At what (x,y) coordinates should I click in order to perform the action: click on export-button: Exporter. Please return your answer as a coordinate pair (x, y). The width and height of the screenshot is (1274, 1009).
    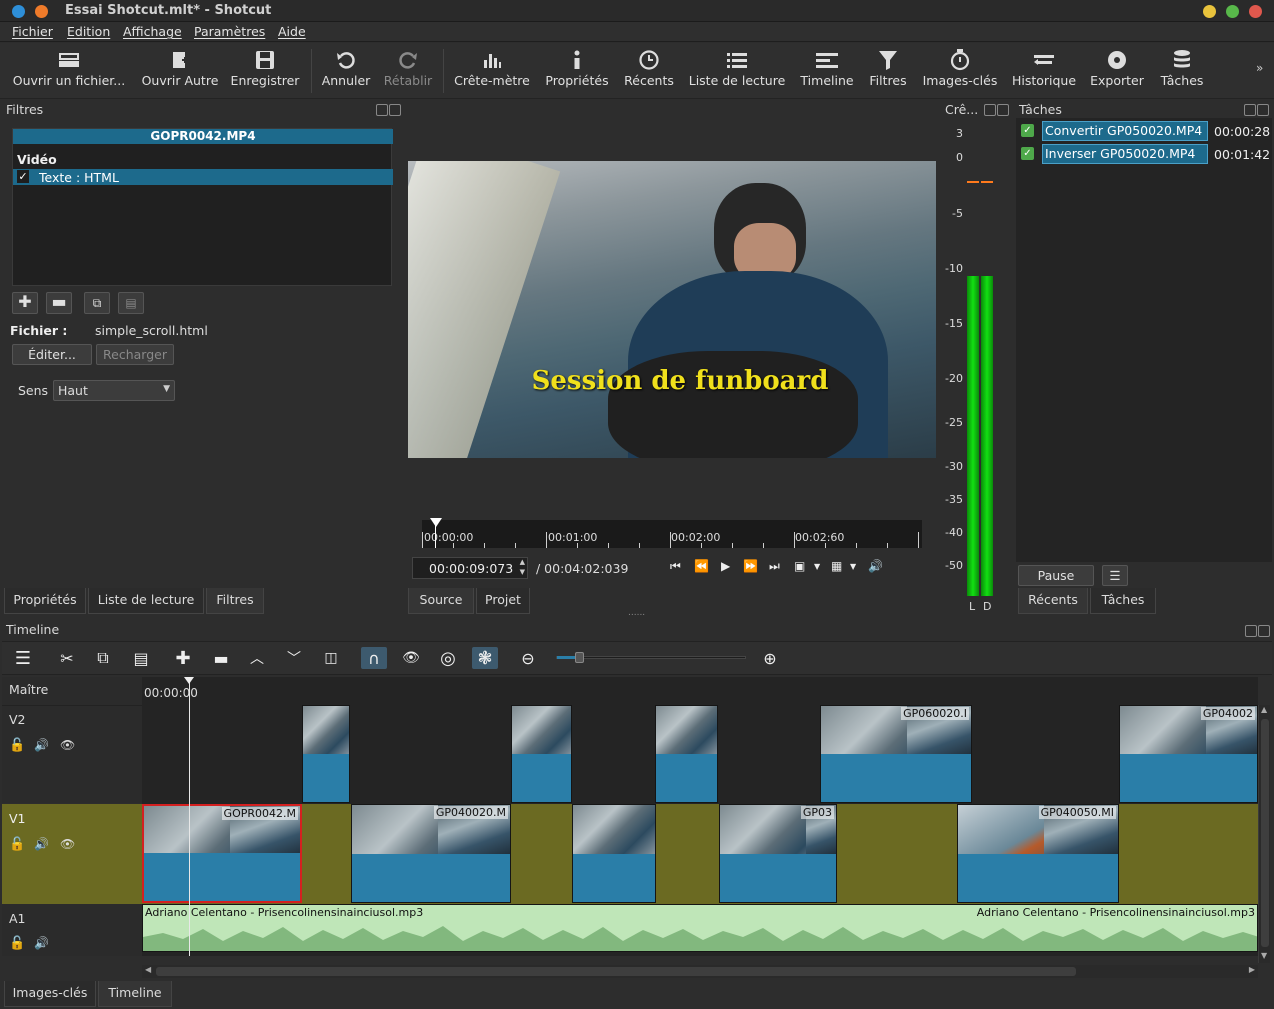
    Looking at the image, I should click on (1117, 71).